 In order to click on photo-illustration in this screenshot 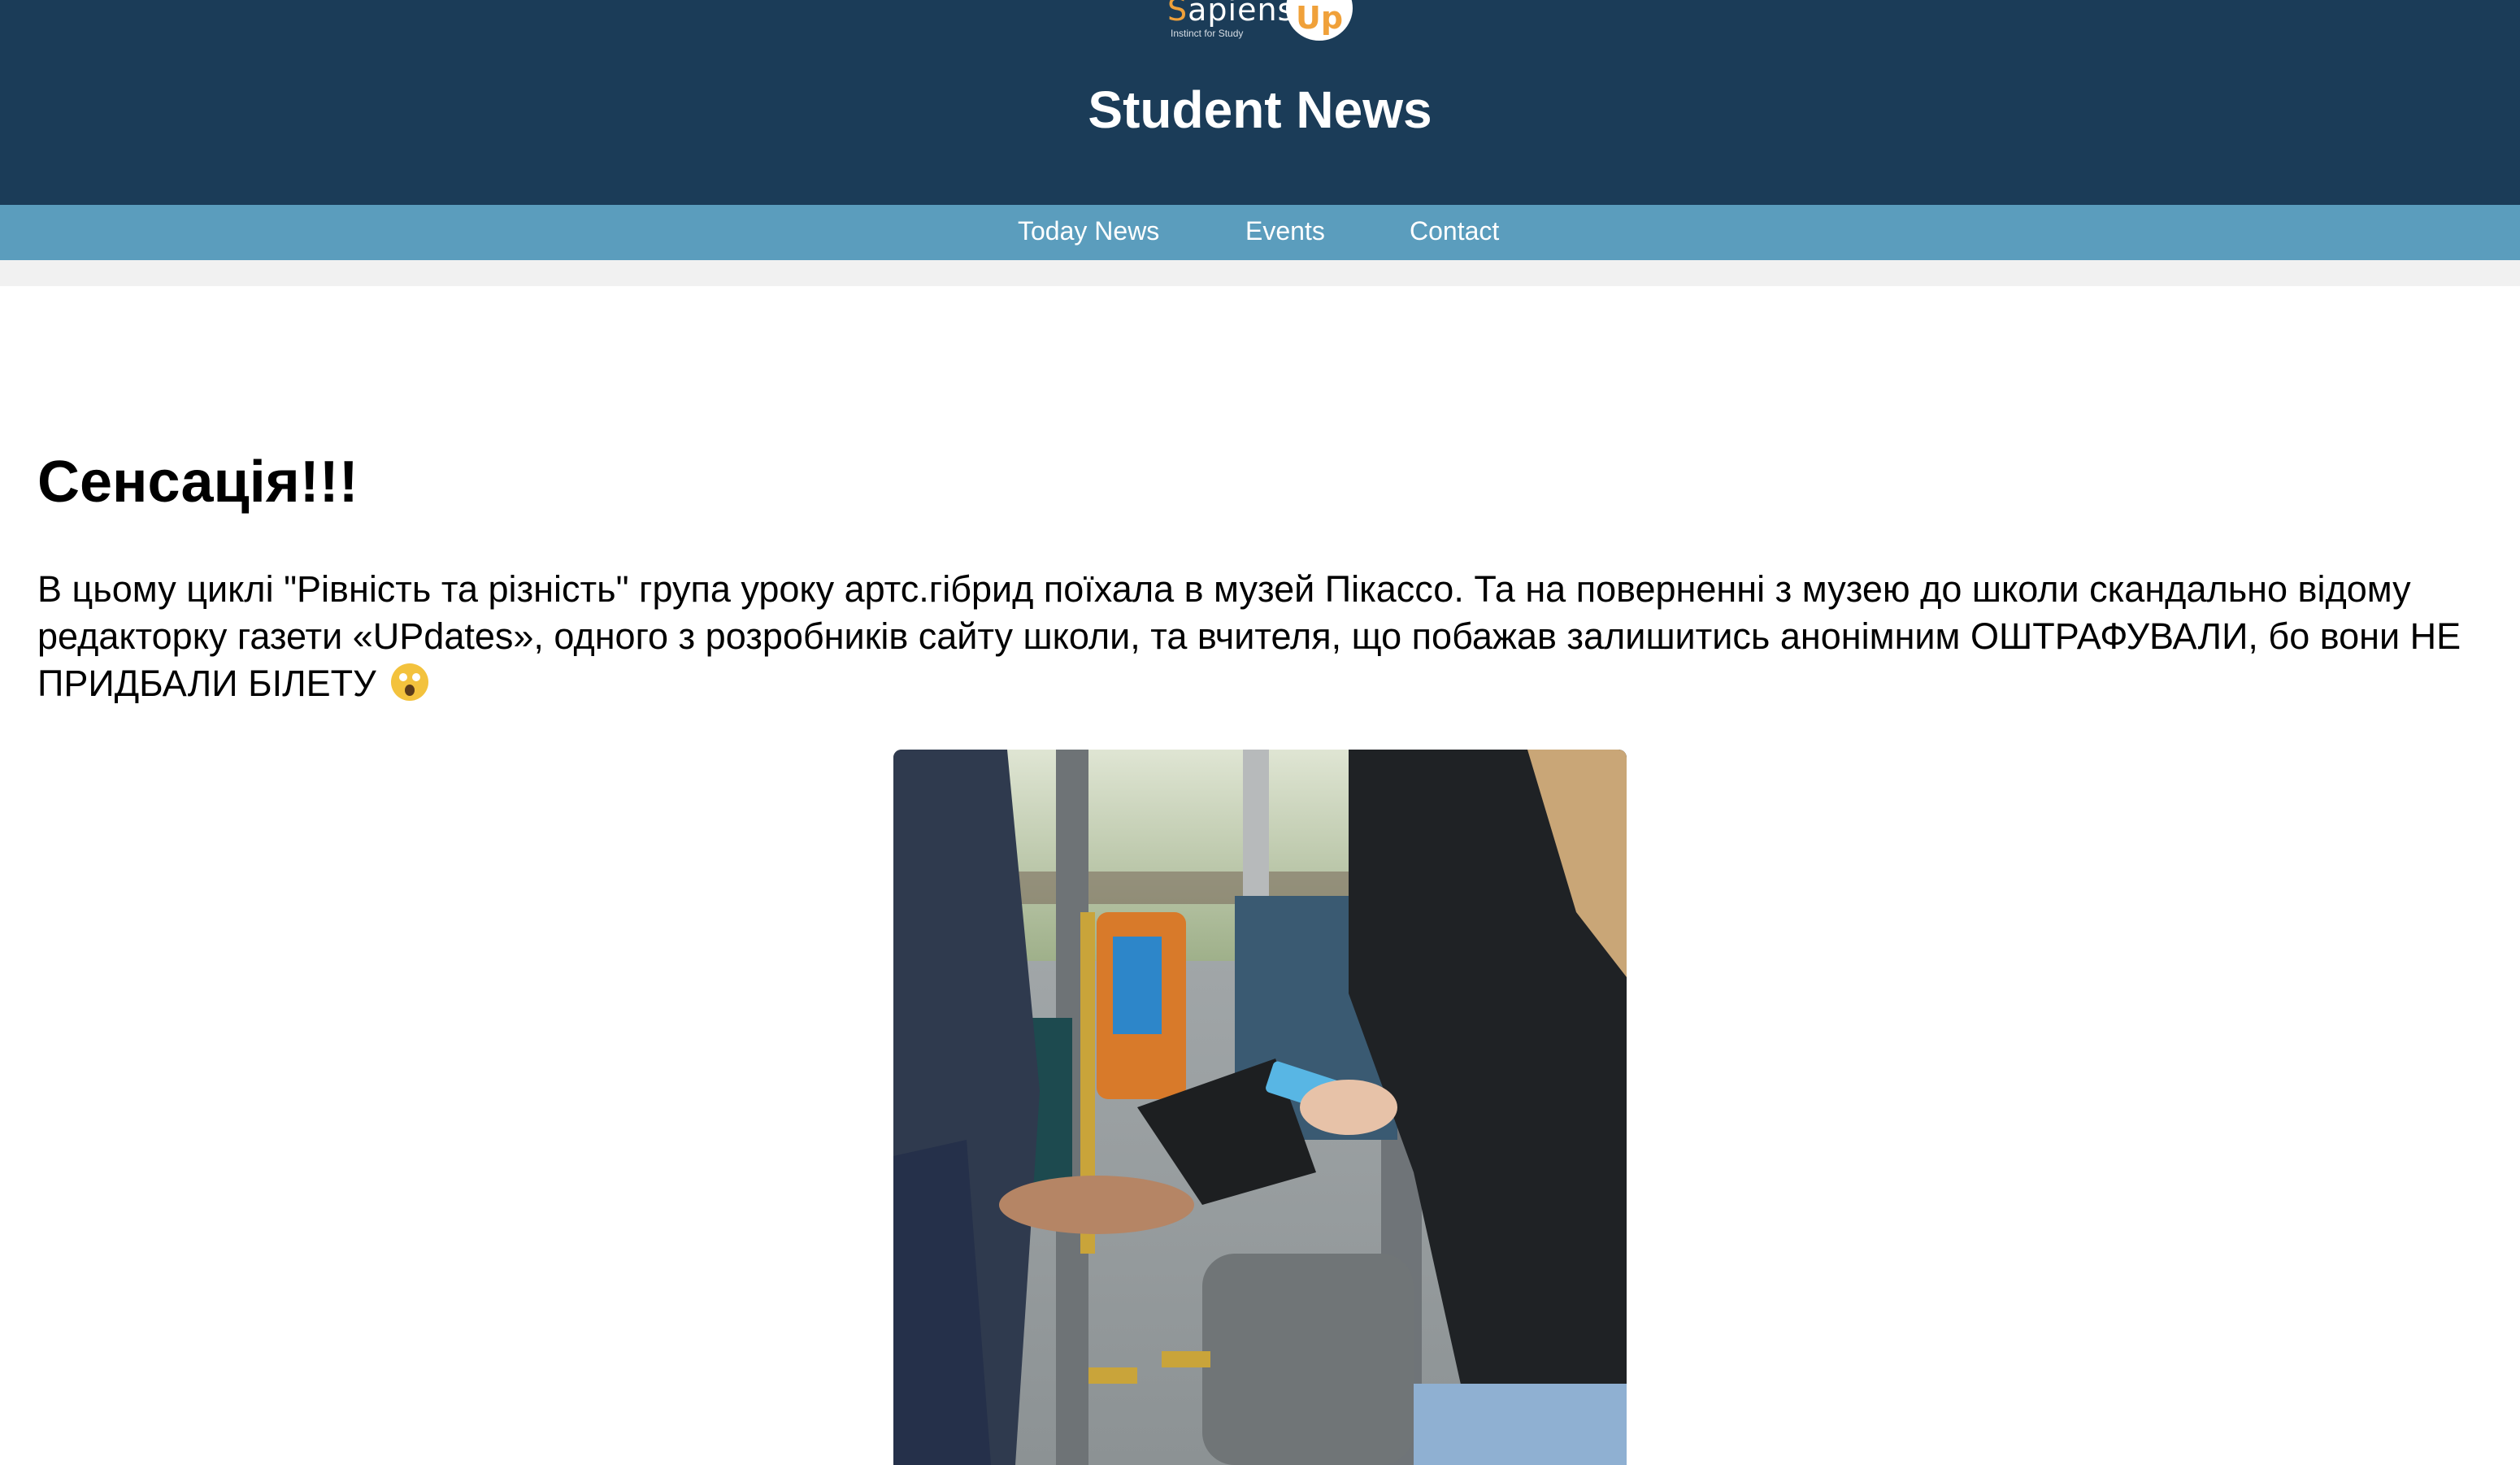, I will do `click(1260, 1107)`.